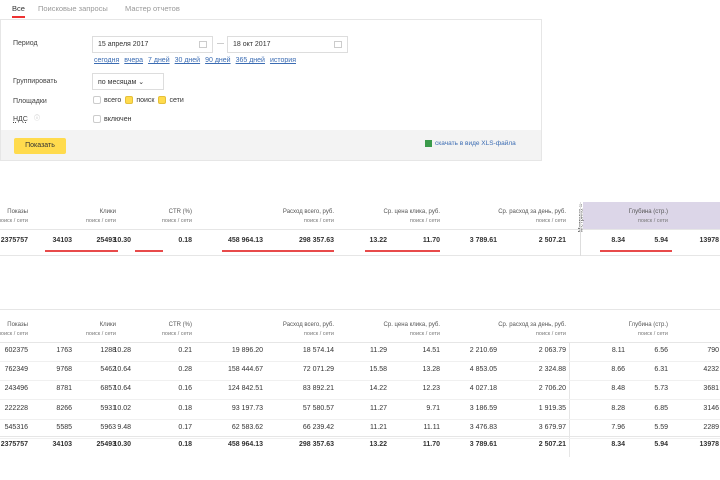 The image size is (720, 480). I want to click on vat-label: НДС, so click(20, 119).